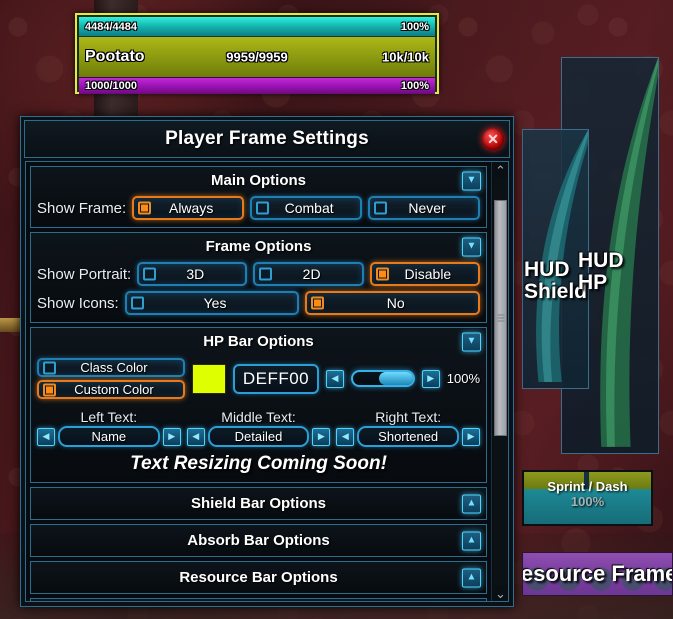 The image size is (673, 619). What do you see at coordinates (306, 208) in the screenshot?
I see `radio-show-frame-combat: Combat` at bounding box center [306, 208].